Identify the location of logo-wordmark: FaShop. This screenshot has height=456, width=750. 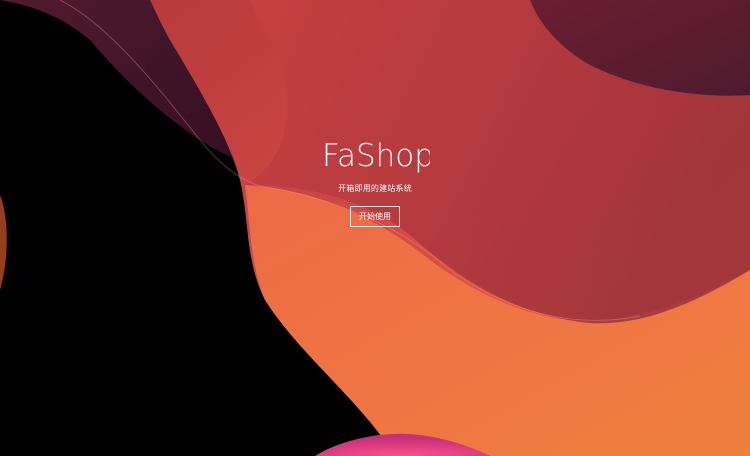
(376, 156).